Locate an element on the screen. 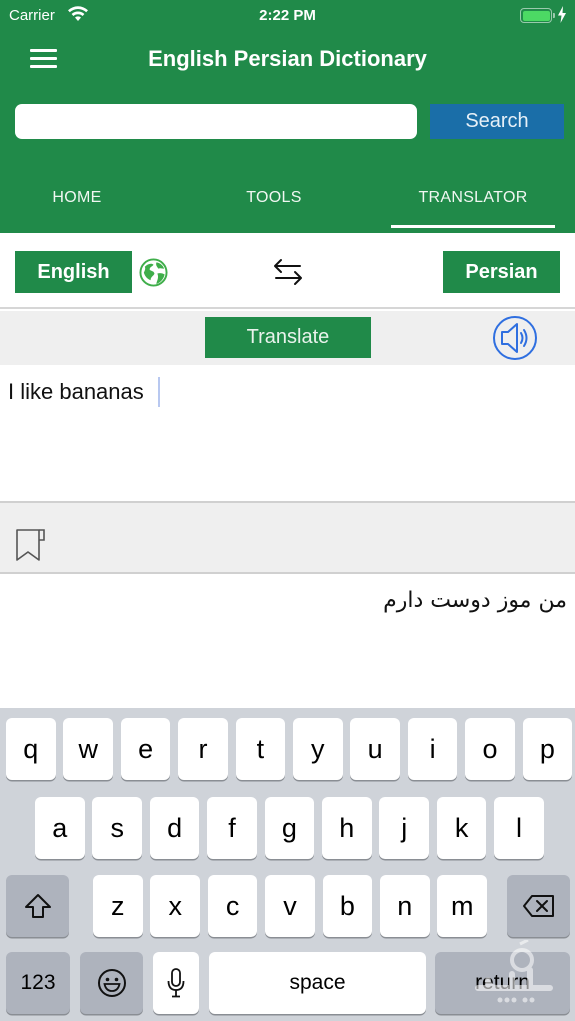 This screenshot has width=575, height=1021. key-u: u is located at coordinates (375, 749).